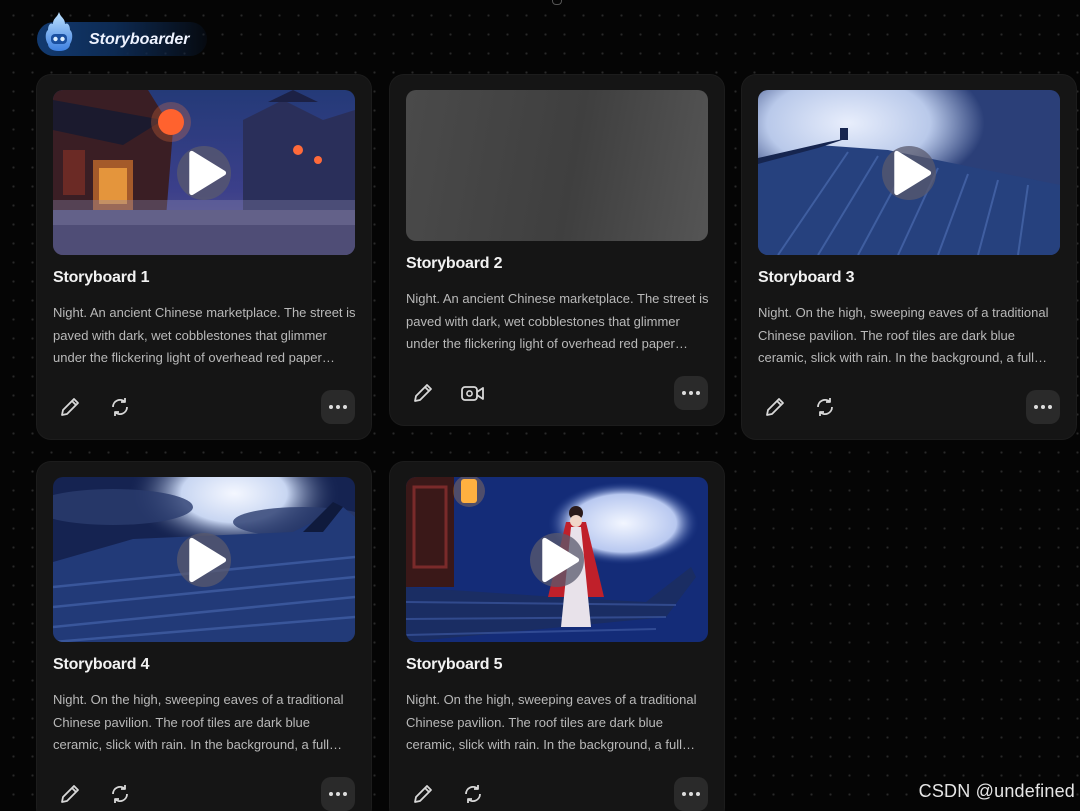 This screenshot has width=1080, height=811. Describe the element at coordinates (557, 2) in the screenshot. I see `top-handle` at that location.